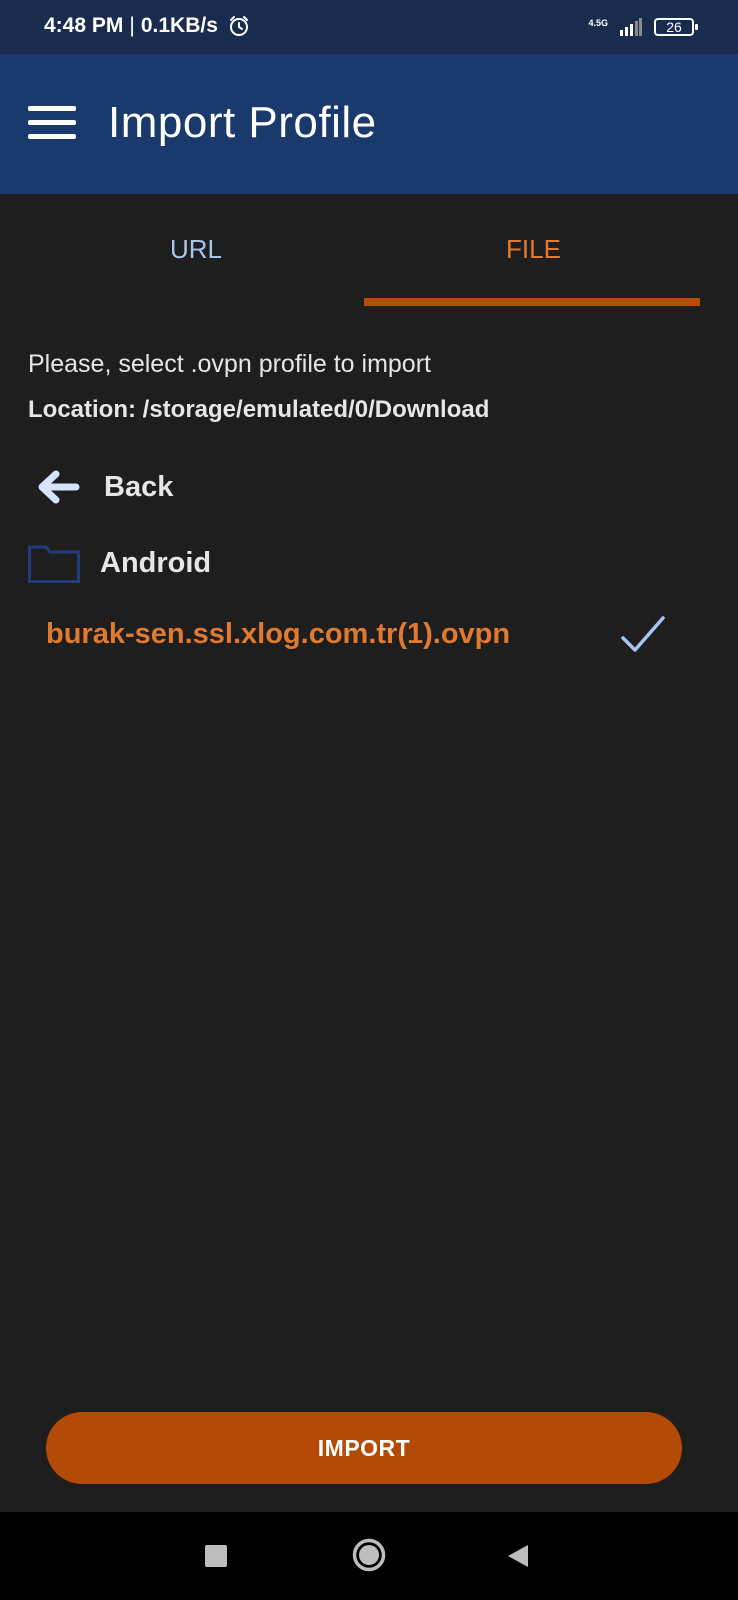 The height and width of the screenshot is (1600, 738). I want to click on page-title: Import Profile, so click(242, 122).